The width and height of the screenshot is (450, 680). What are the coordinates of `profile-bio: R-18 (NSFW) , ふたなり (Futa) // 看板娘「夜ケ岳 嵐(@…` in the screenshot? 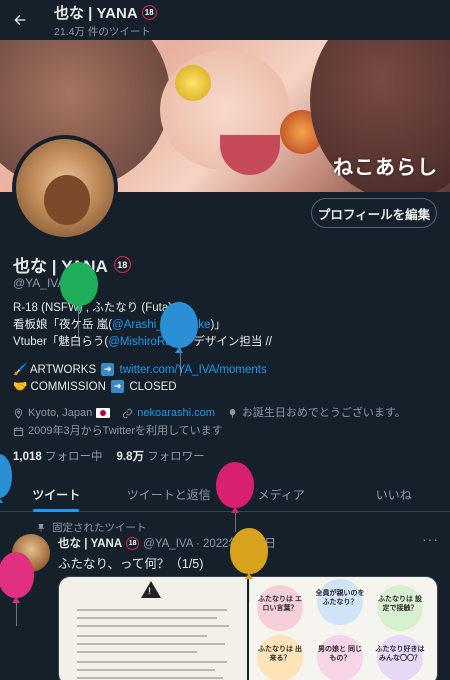 It's located at (142, 325).